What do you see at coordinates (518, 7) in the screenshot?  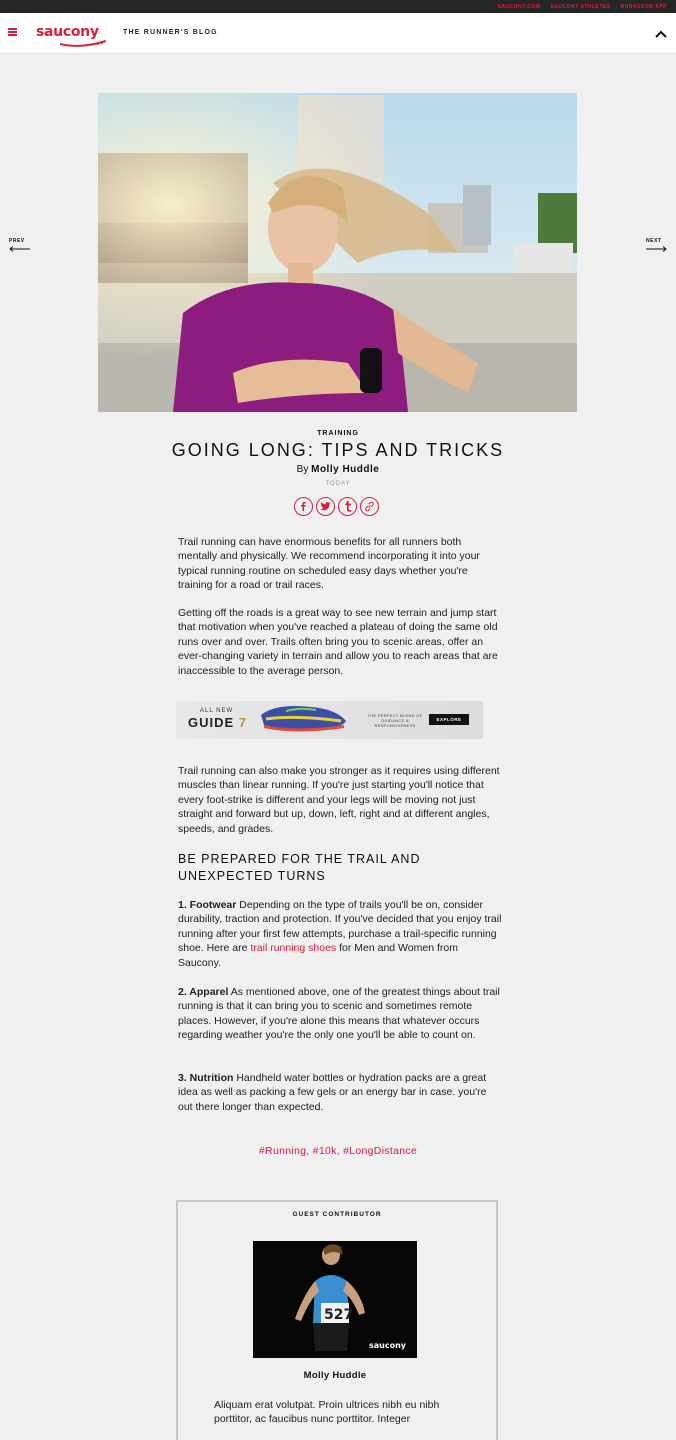 I see `saucony-com-link: SAUCONY.COM` at bounding box center [518, 7].